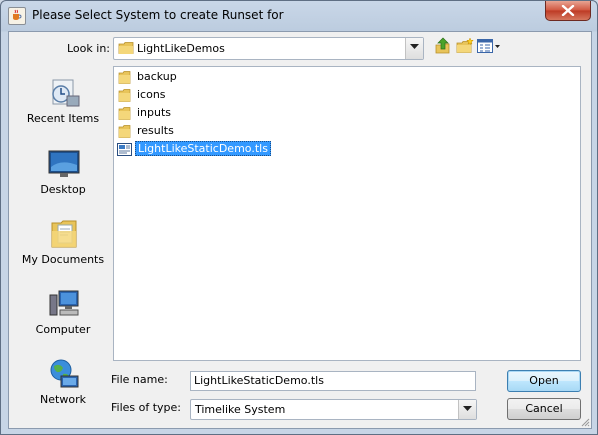 The width and height of the screenshot is (598, 435). What do you see at coordinates (63, 189) in the screenshot?
I see `place-label: Desktop` at bounding box center [63, 189].